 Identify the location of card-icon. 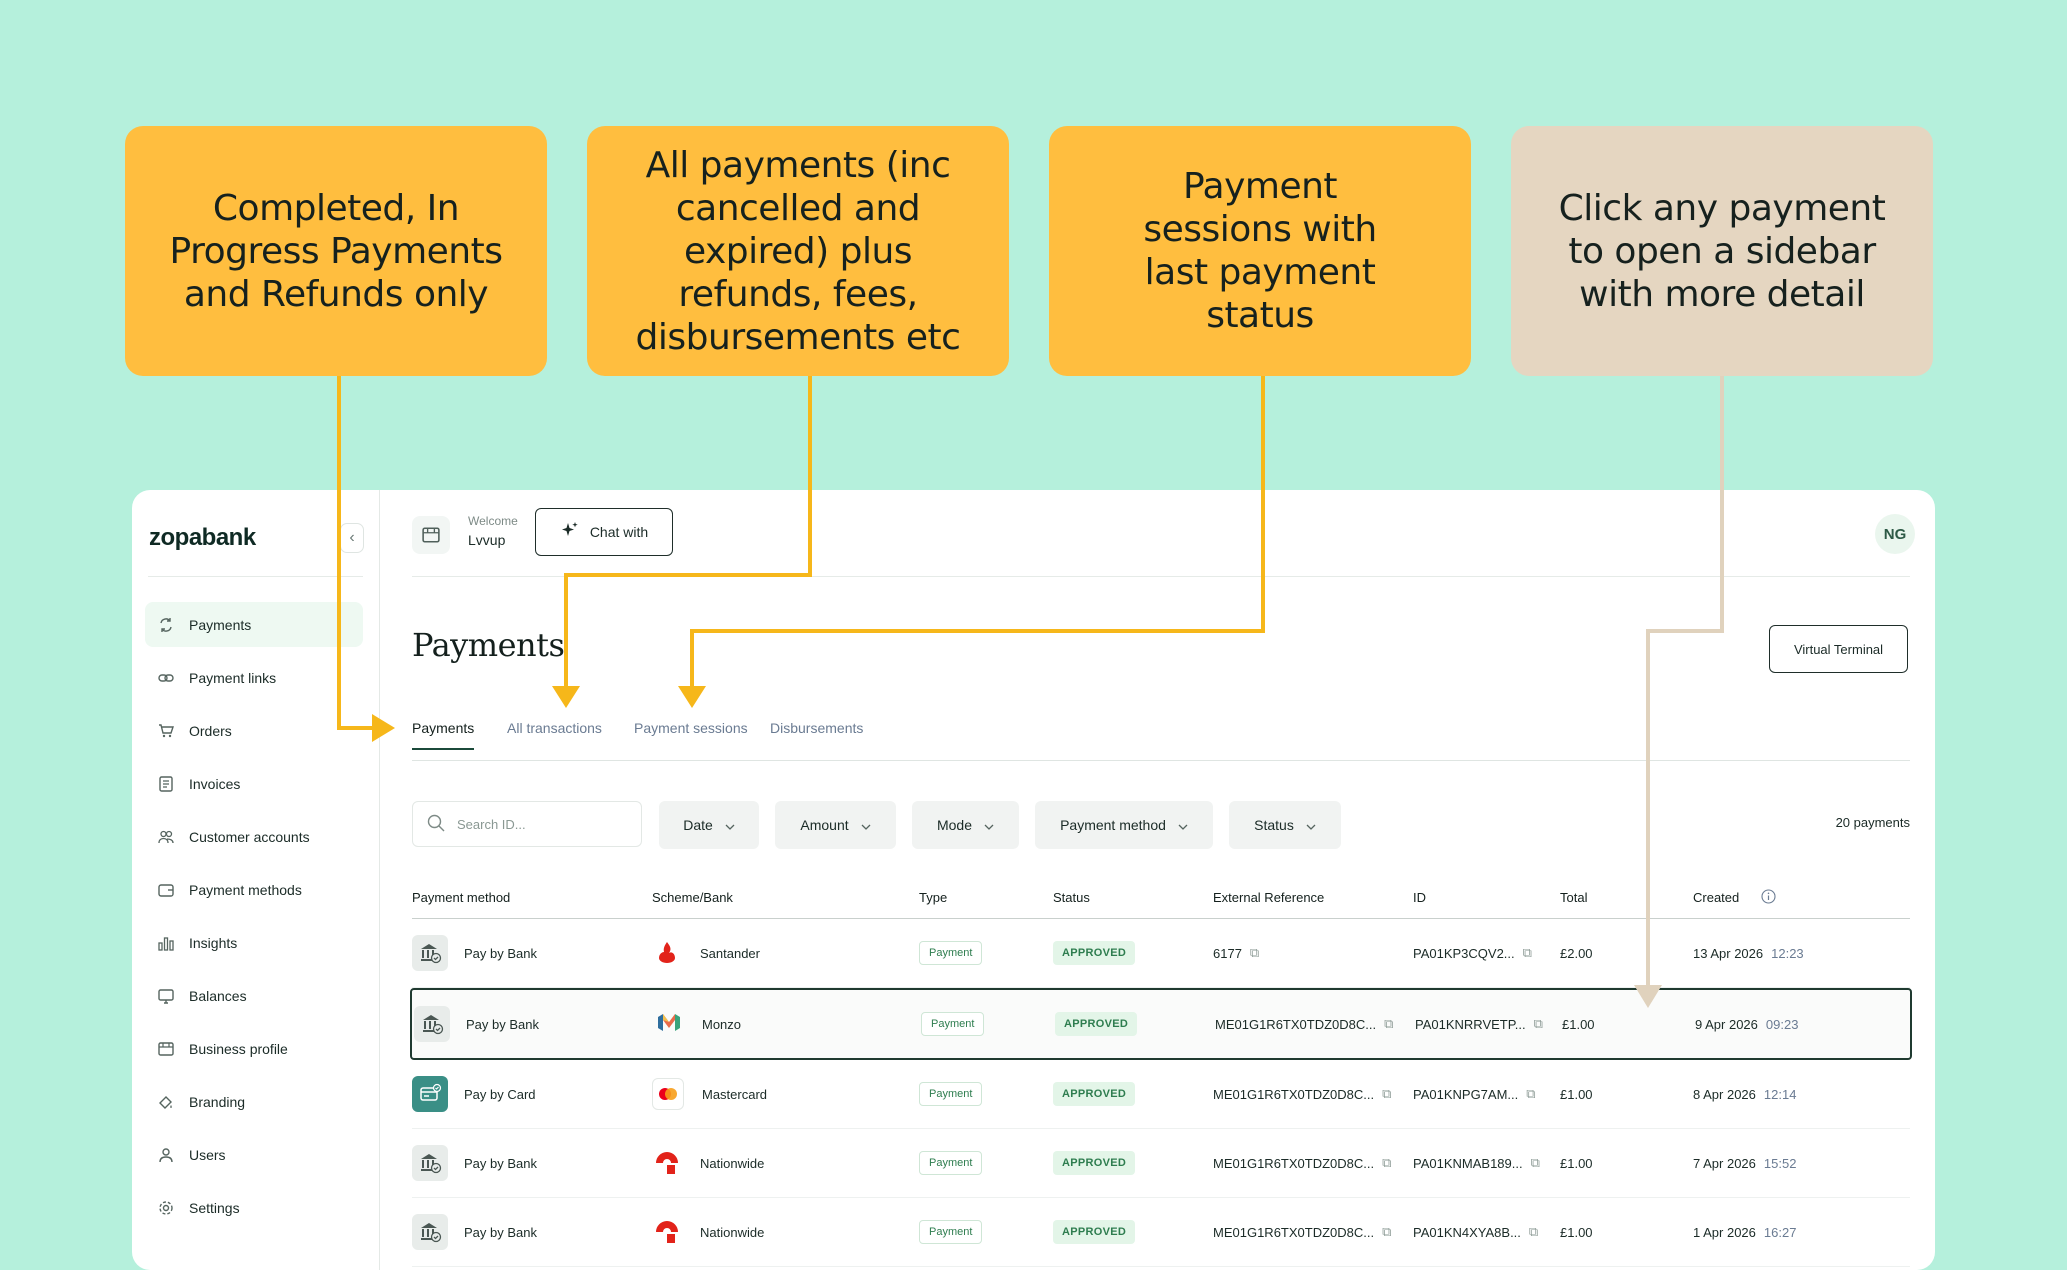
(430, 1094).